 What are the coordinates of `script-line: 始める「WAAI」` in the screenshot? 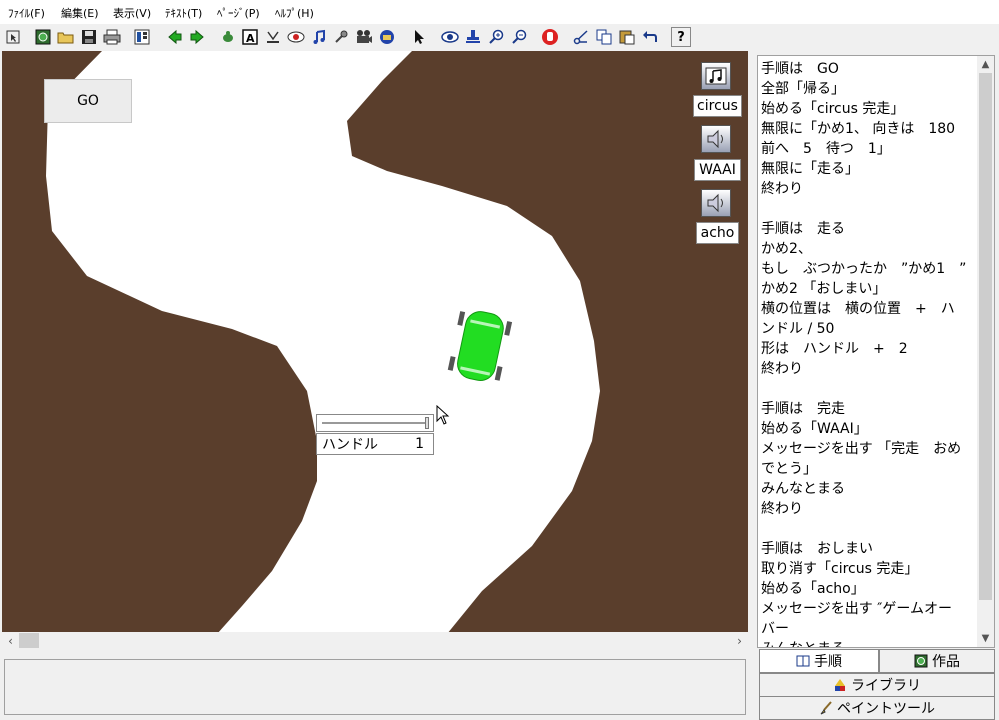 It's located at (814, 429).